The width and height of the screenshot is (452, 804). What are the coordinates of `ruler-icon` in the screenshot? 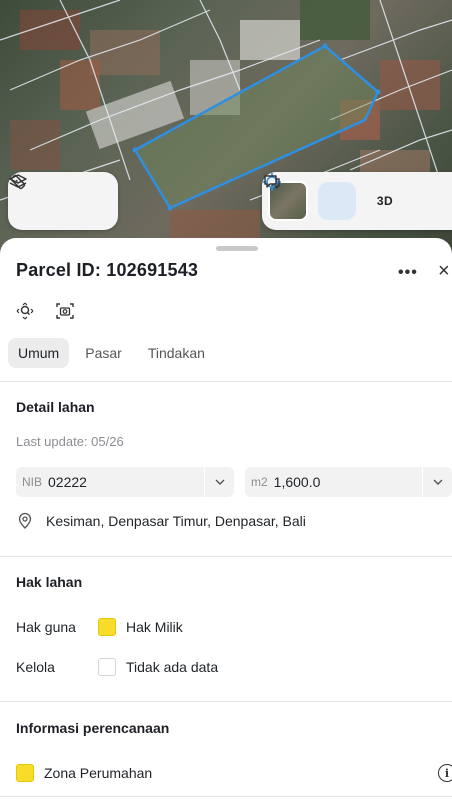 It's located at (18, 182).